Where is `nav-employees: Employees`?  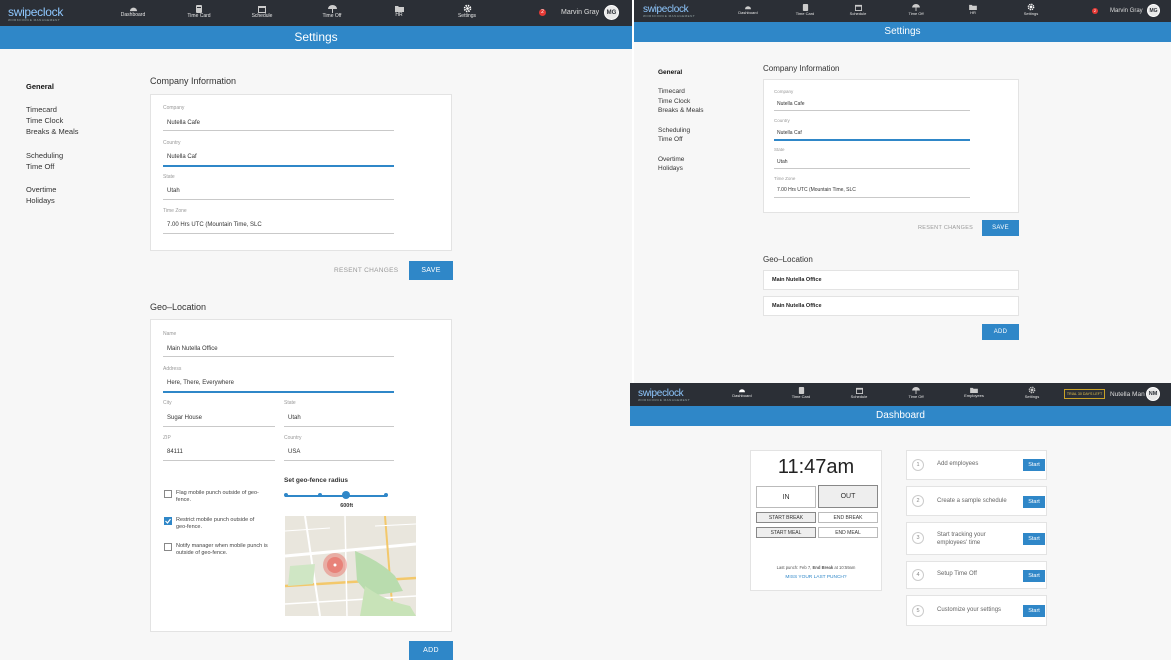
nav-employees: Employees is located at coordinates (974, 392).